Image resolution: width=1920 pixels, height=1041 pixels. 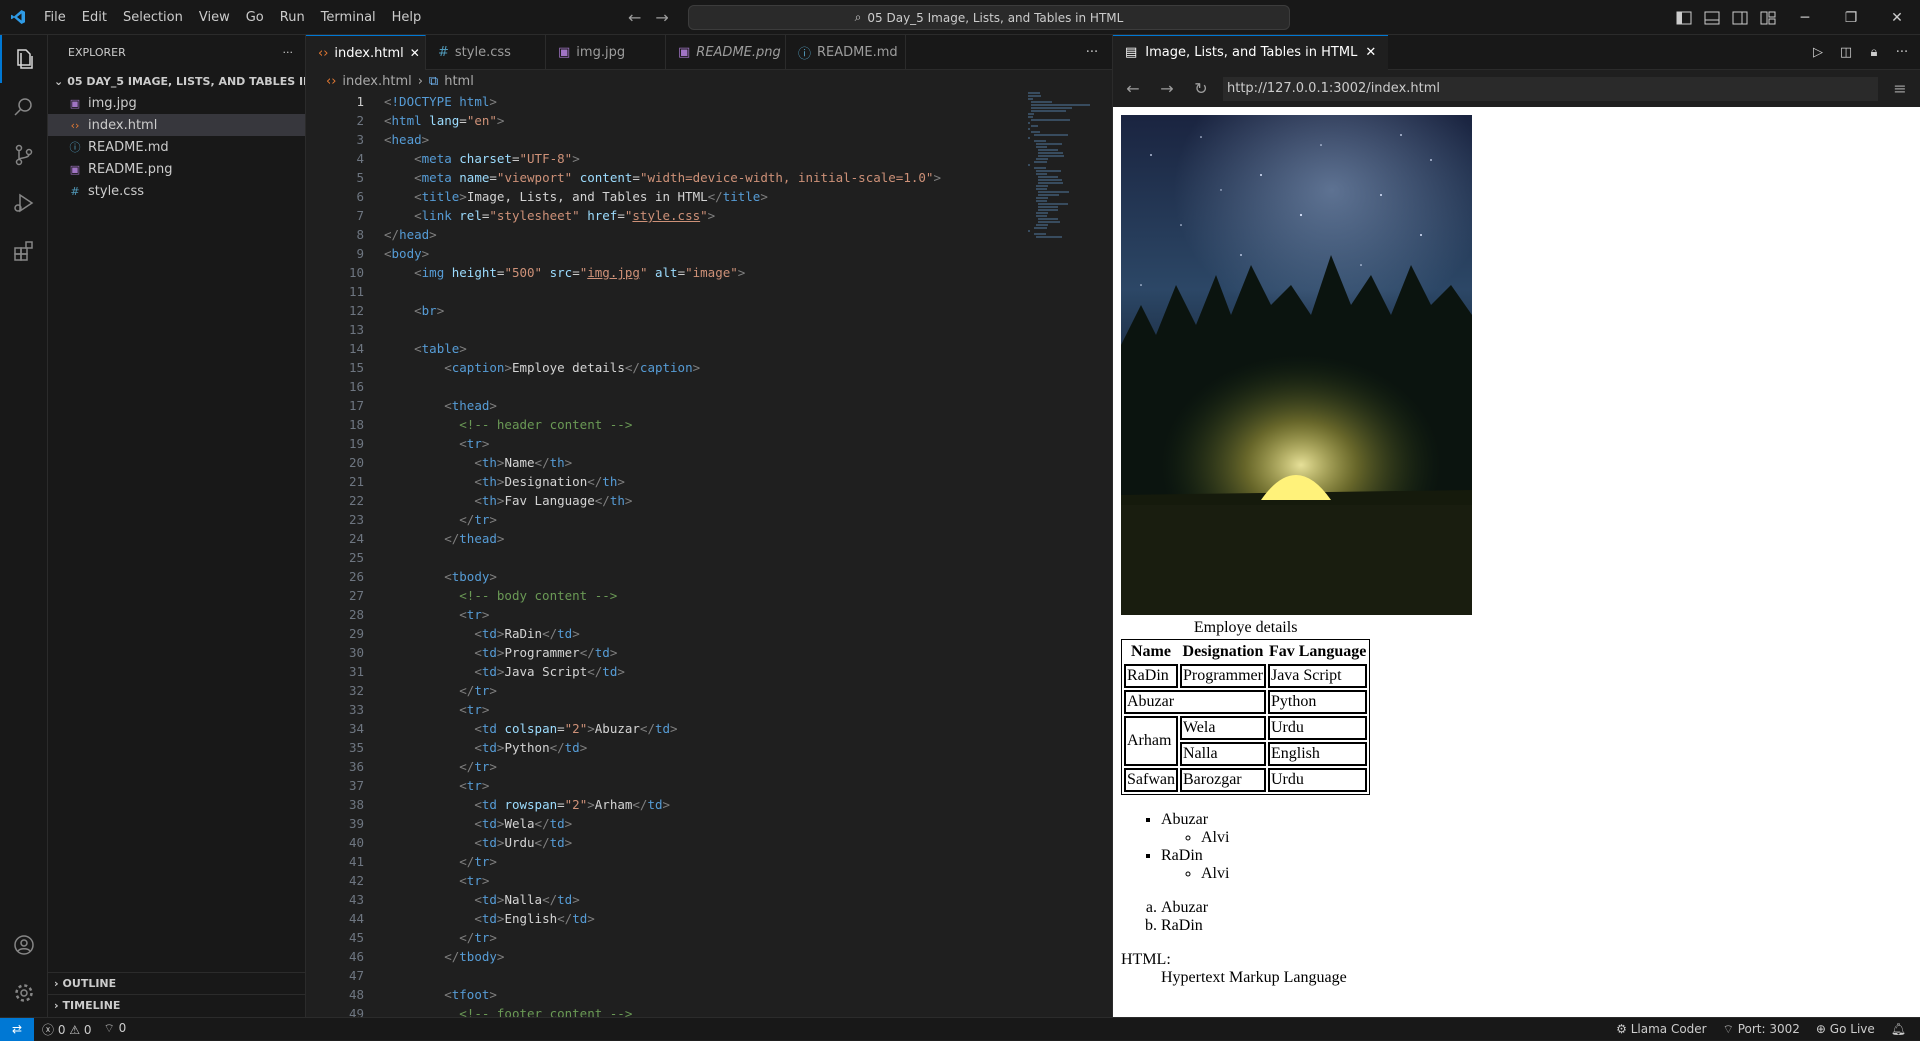 I want to click on breadcrumb-file: index.html, so click(x=376, y=81).